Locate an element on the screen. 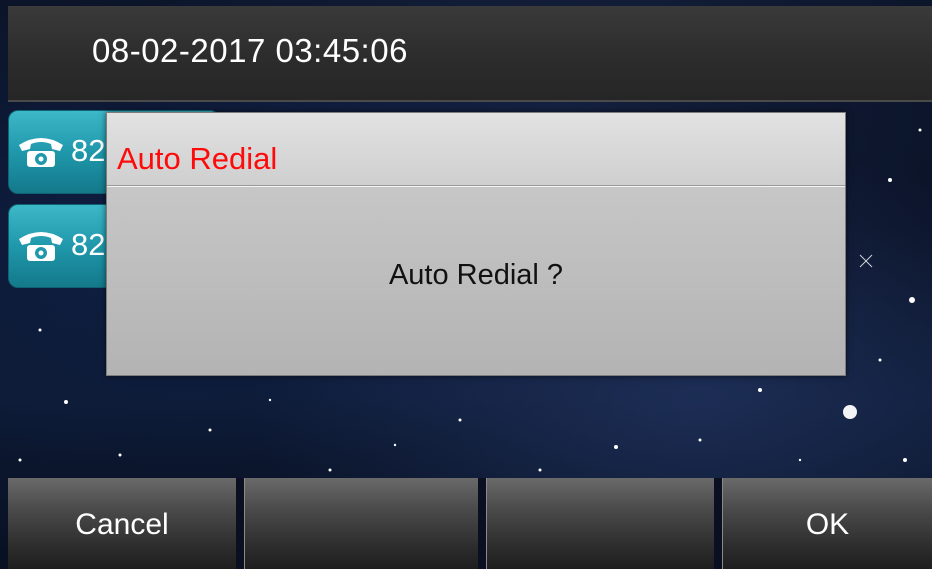  cancel-softkey-label: Cancel is located at coordinates (122, 524).